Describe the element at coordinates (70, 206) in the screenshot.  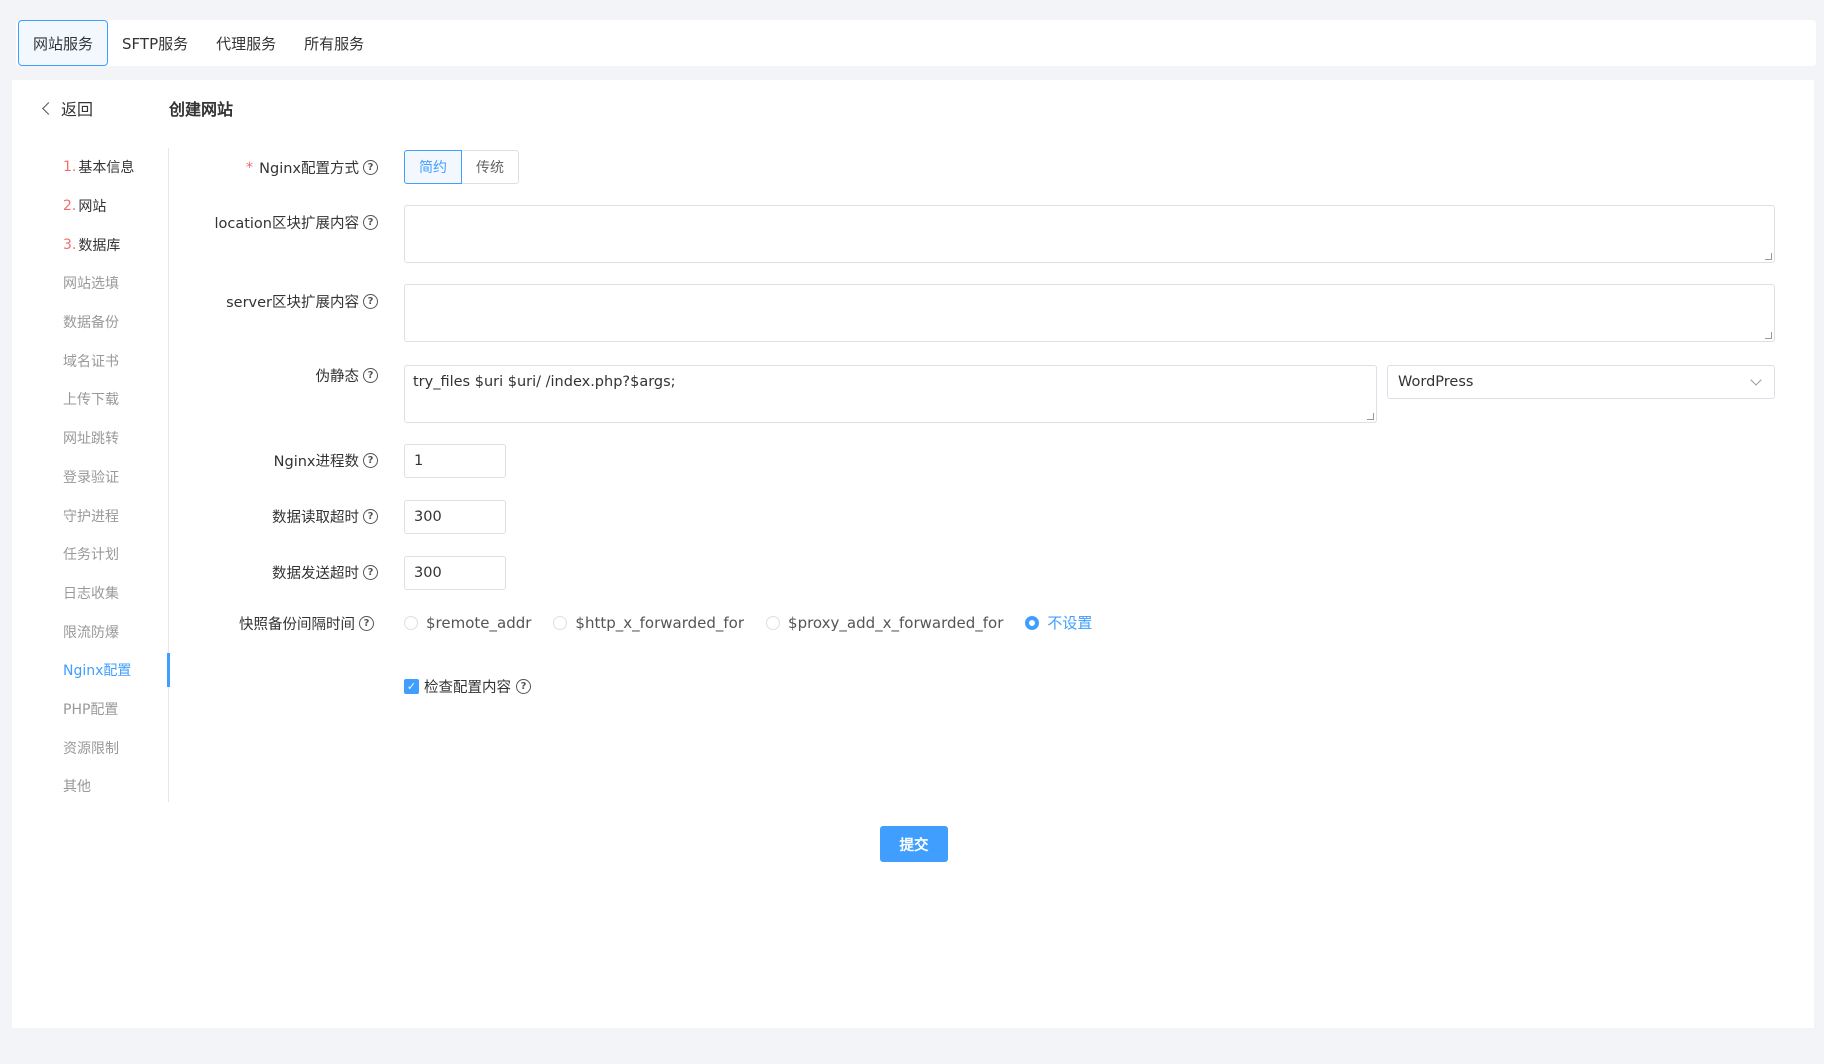
I see `step-number: 2.` at that location.